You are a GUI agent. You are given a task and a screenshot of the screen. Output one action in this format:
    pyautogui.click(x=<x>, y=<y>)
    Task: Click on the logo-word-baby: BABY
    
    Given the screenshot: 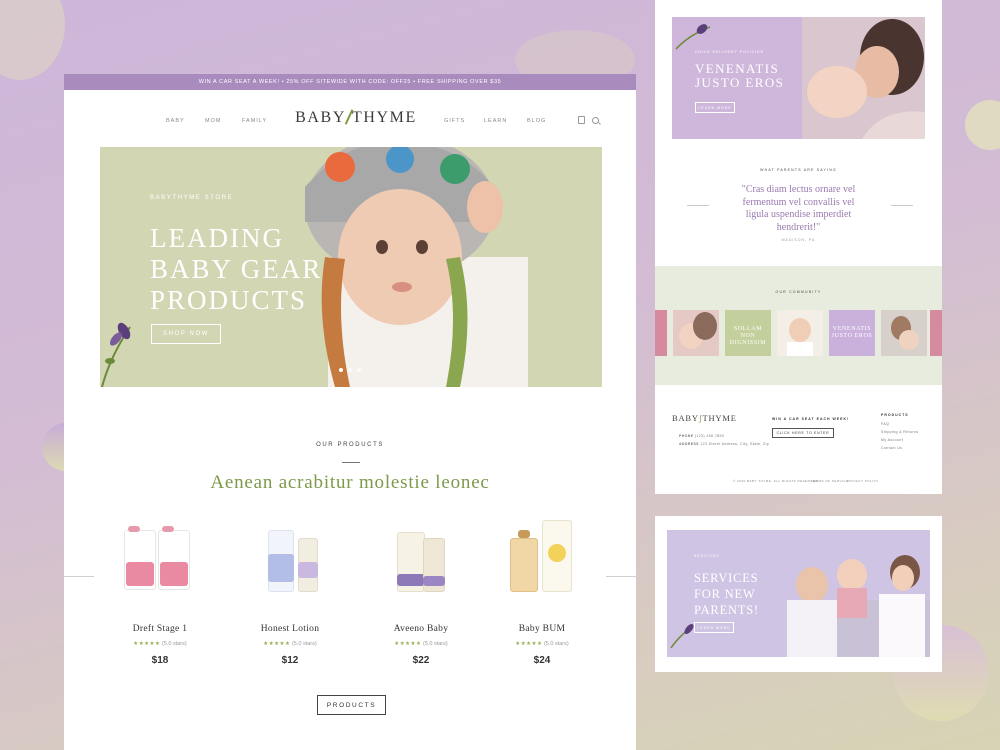 What is the action you would take?
    pyautogui.click(x=320, y=117)
    